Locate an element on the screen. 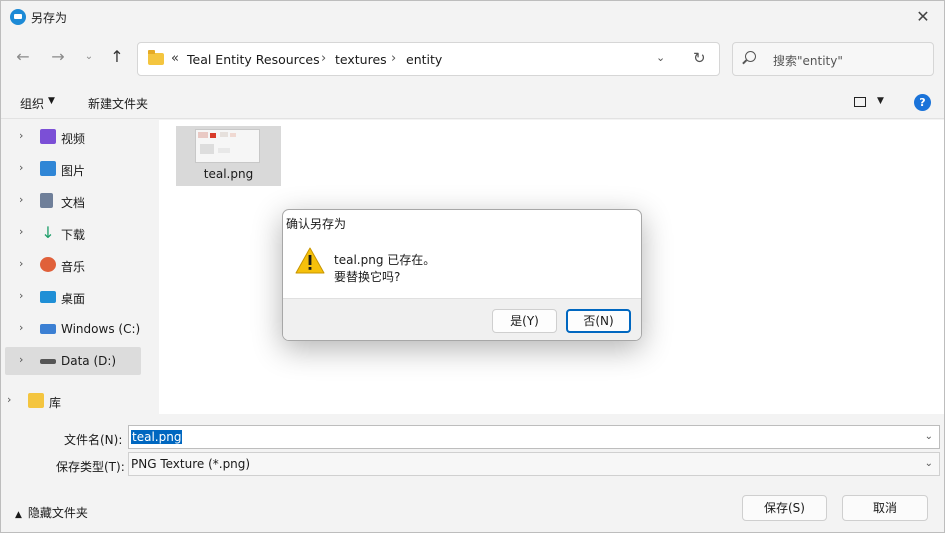 The image size is (945, 533). download-icon: ↓ is located at coordinates (48, 232).